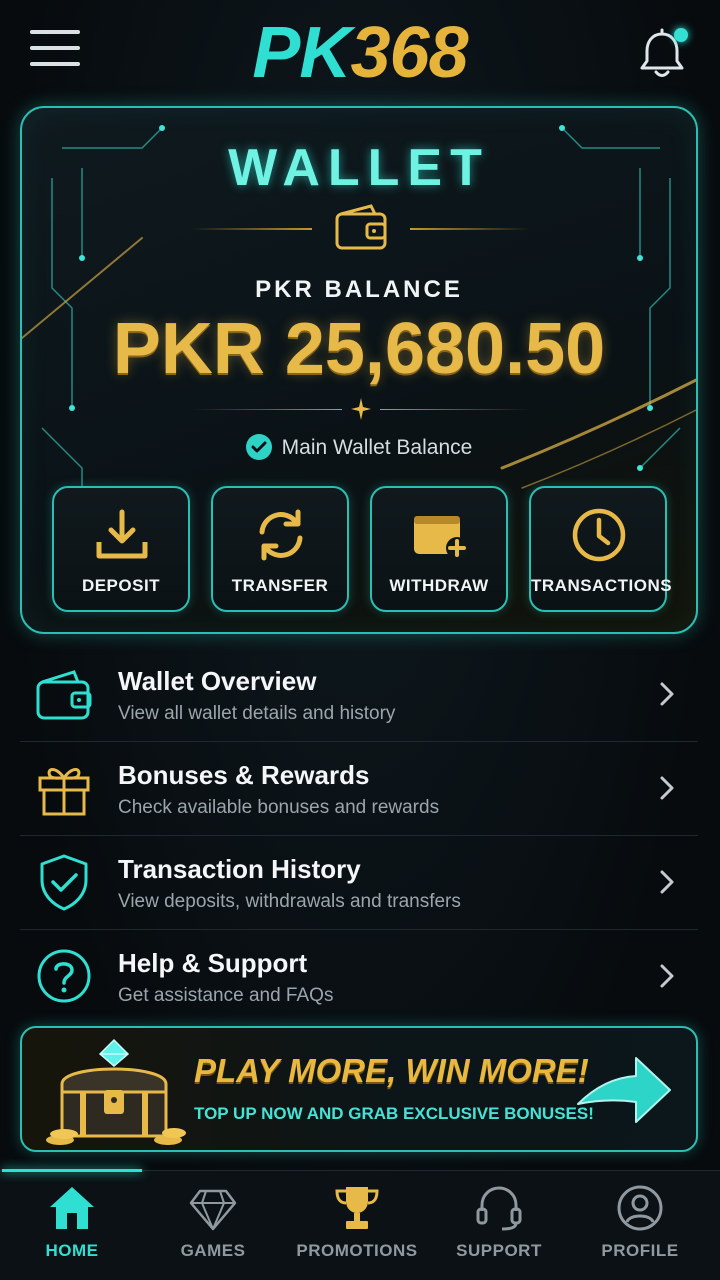 Image resolution: width=720 pixels, height=1280 pixels. I want to click on nav-label: GAMES, so click(213, 1250).